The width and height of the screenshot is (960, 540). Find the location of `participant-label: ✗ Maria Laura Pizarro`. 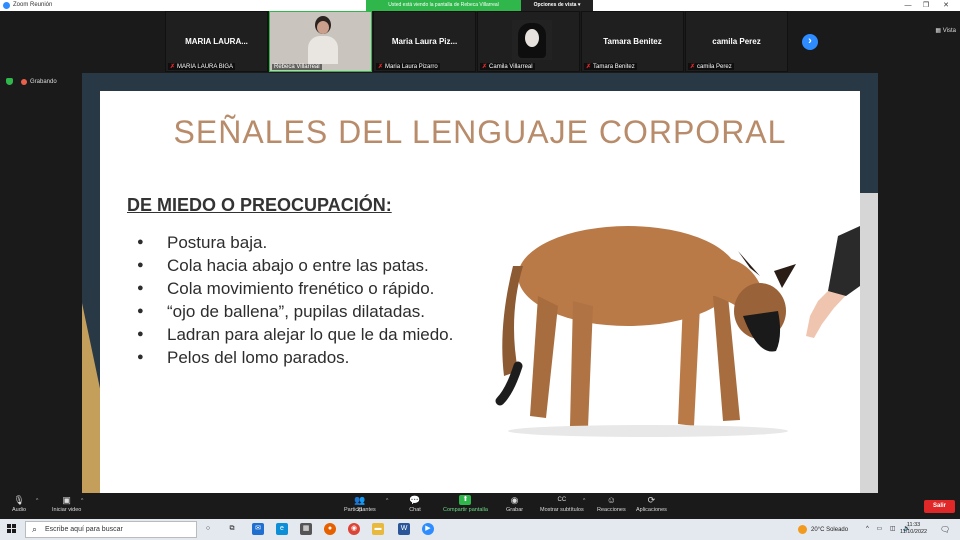

participant-label: ✗ Maria Laura Pizarro is located at coordinates (408, 66).